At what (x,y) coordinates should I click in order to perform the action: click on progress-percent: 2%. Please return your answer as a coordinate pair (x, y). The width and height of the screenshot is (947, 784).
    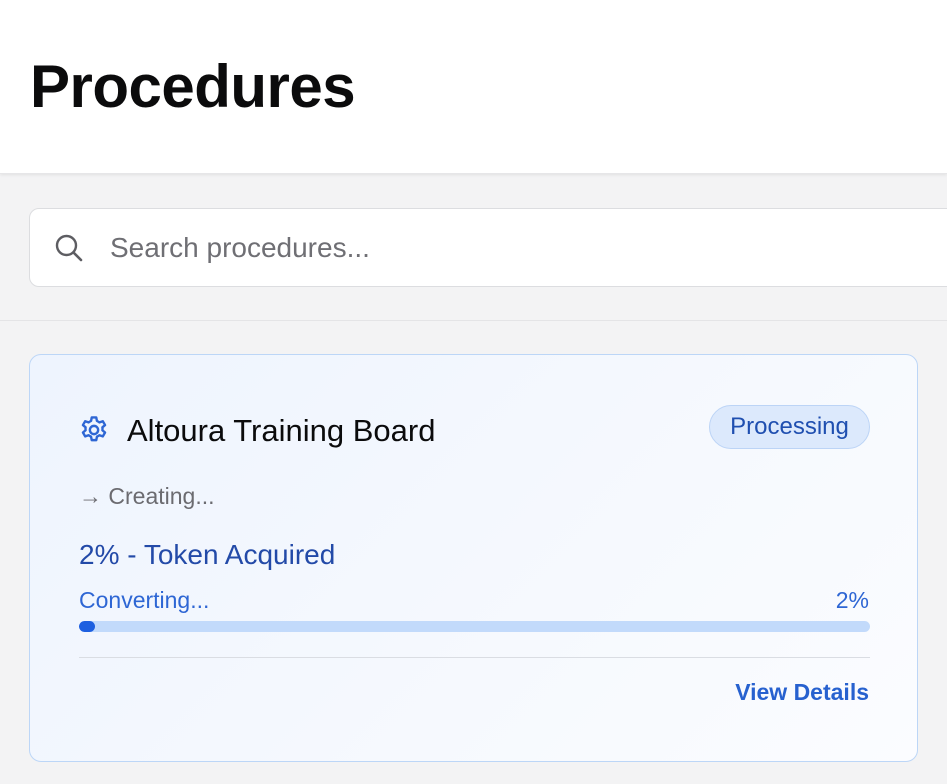
    Looking at the image, I should click on (852, 600).